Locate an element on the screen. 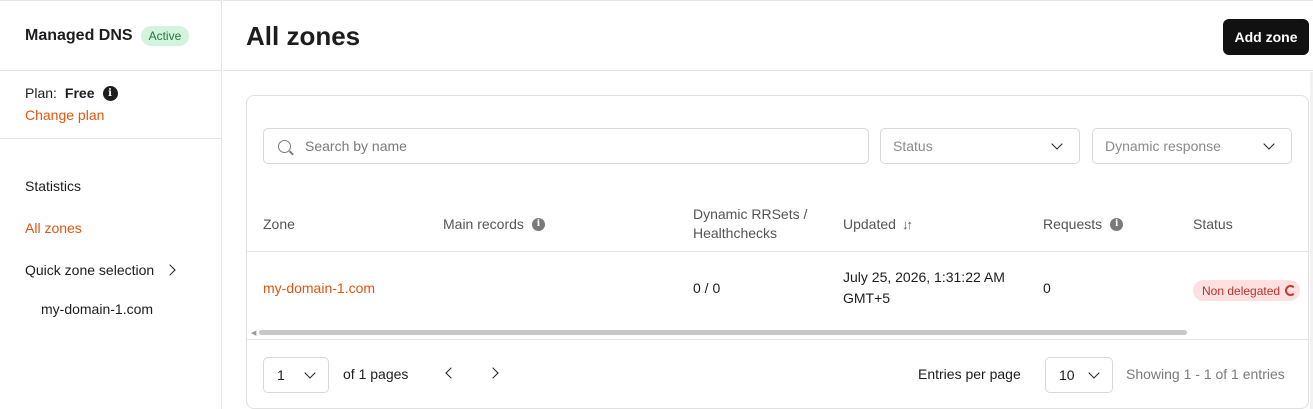 This screenshot has height=409, width=1313. dynamic-response-filter-select: Dynamic response is located at coordinates (1192, 146).